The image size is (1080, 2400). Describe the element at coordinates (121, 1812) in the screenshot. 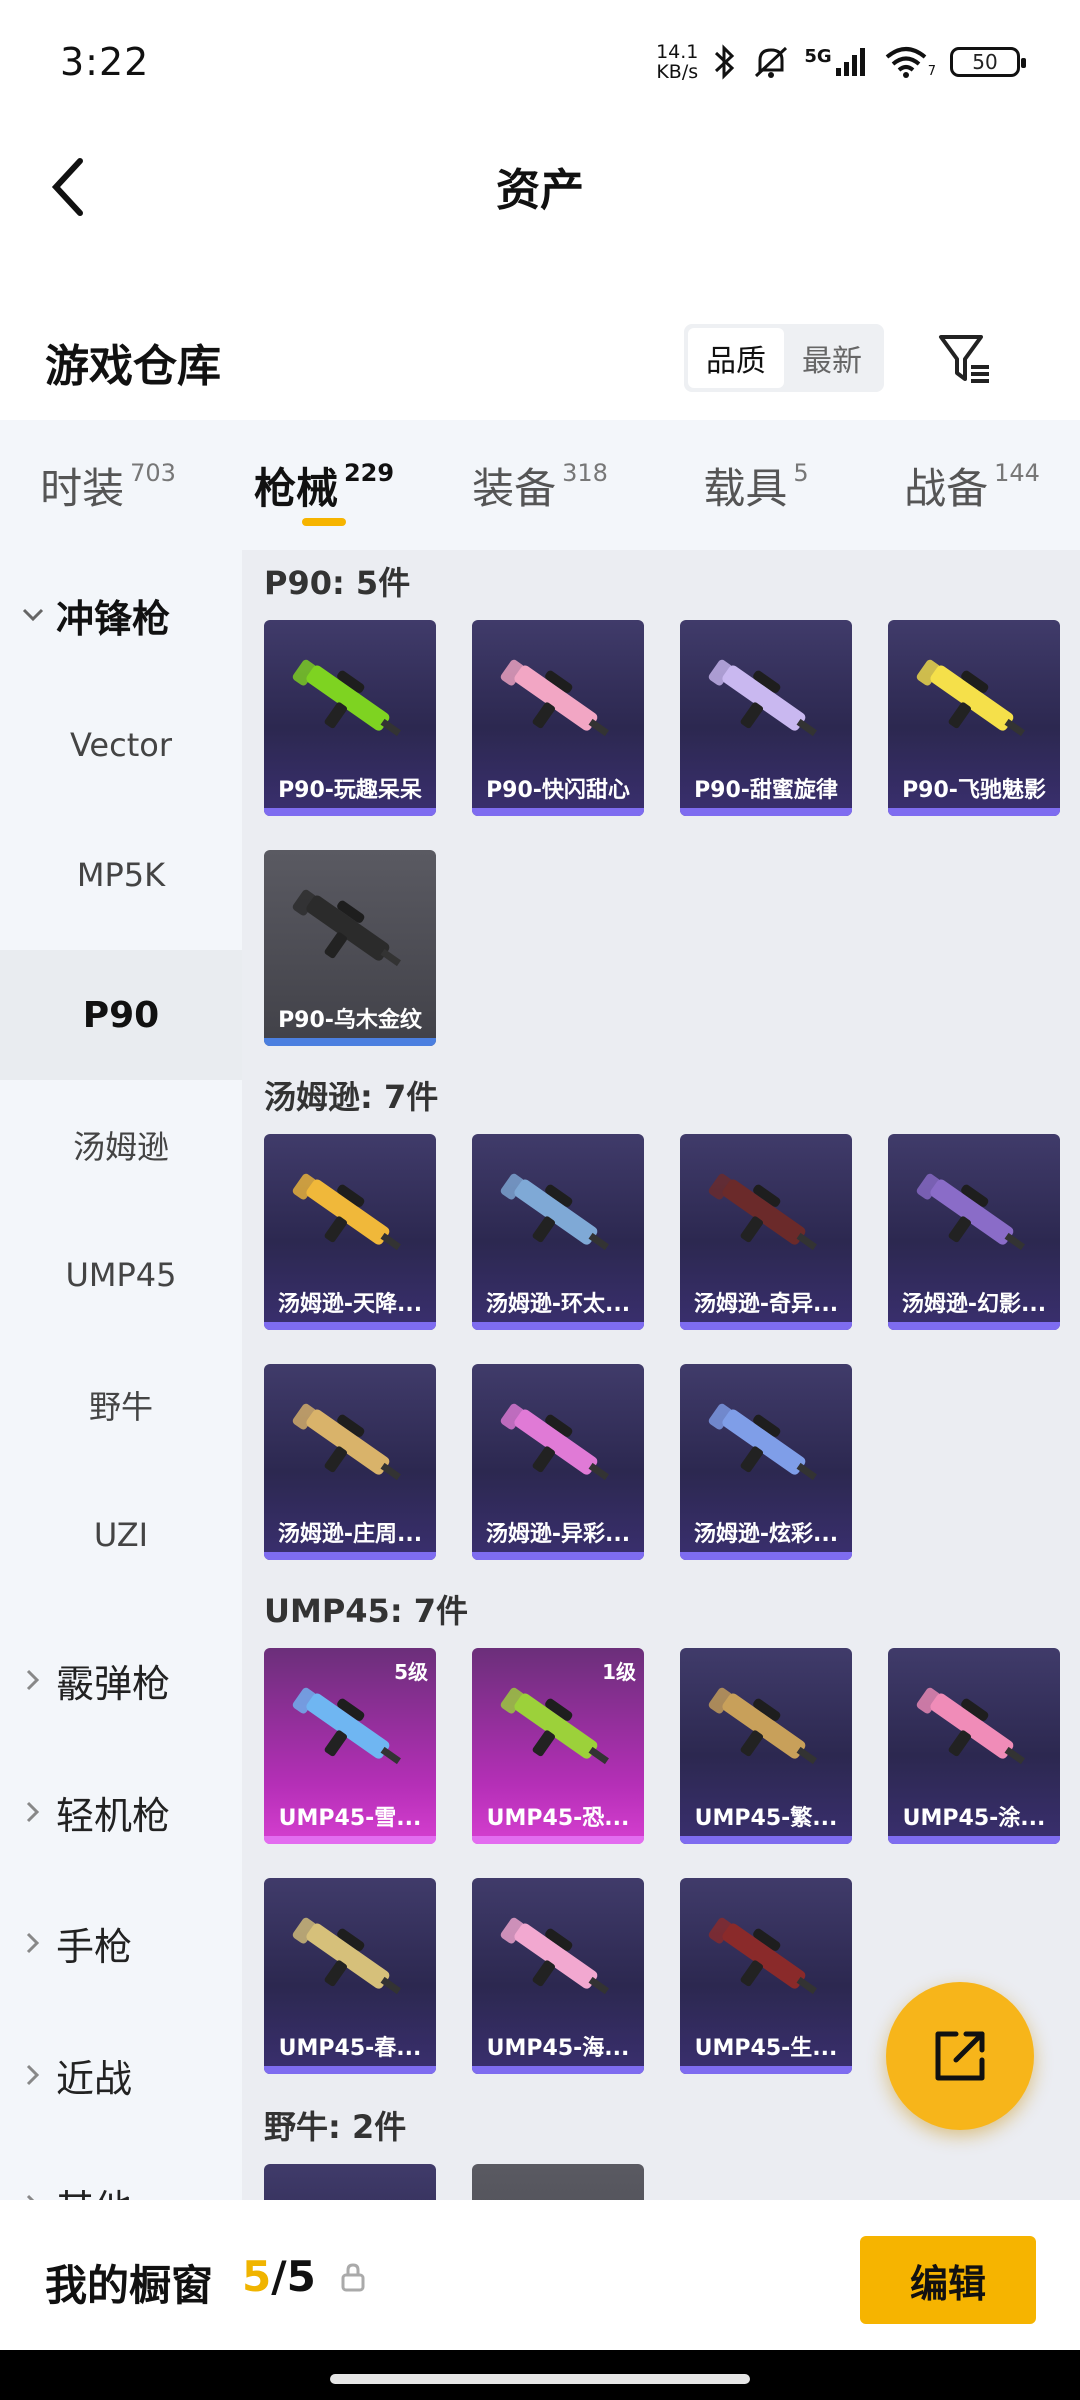

I see `sidebar-category-lmg: 轻机枪` at that location.